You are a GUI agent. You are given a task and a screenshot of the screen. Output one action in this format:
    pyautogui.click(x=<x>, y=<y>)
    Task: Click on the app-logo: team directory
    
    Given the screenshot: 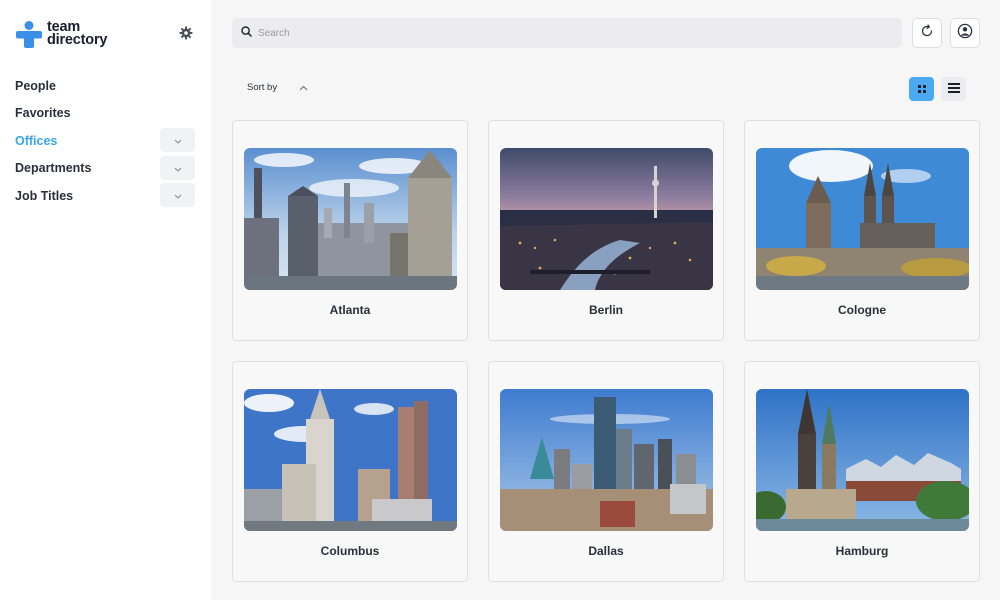 What is the action you would take?
    pyautogui.click(x=61, y=34)
    